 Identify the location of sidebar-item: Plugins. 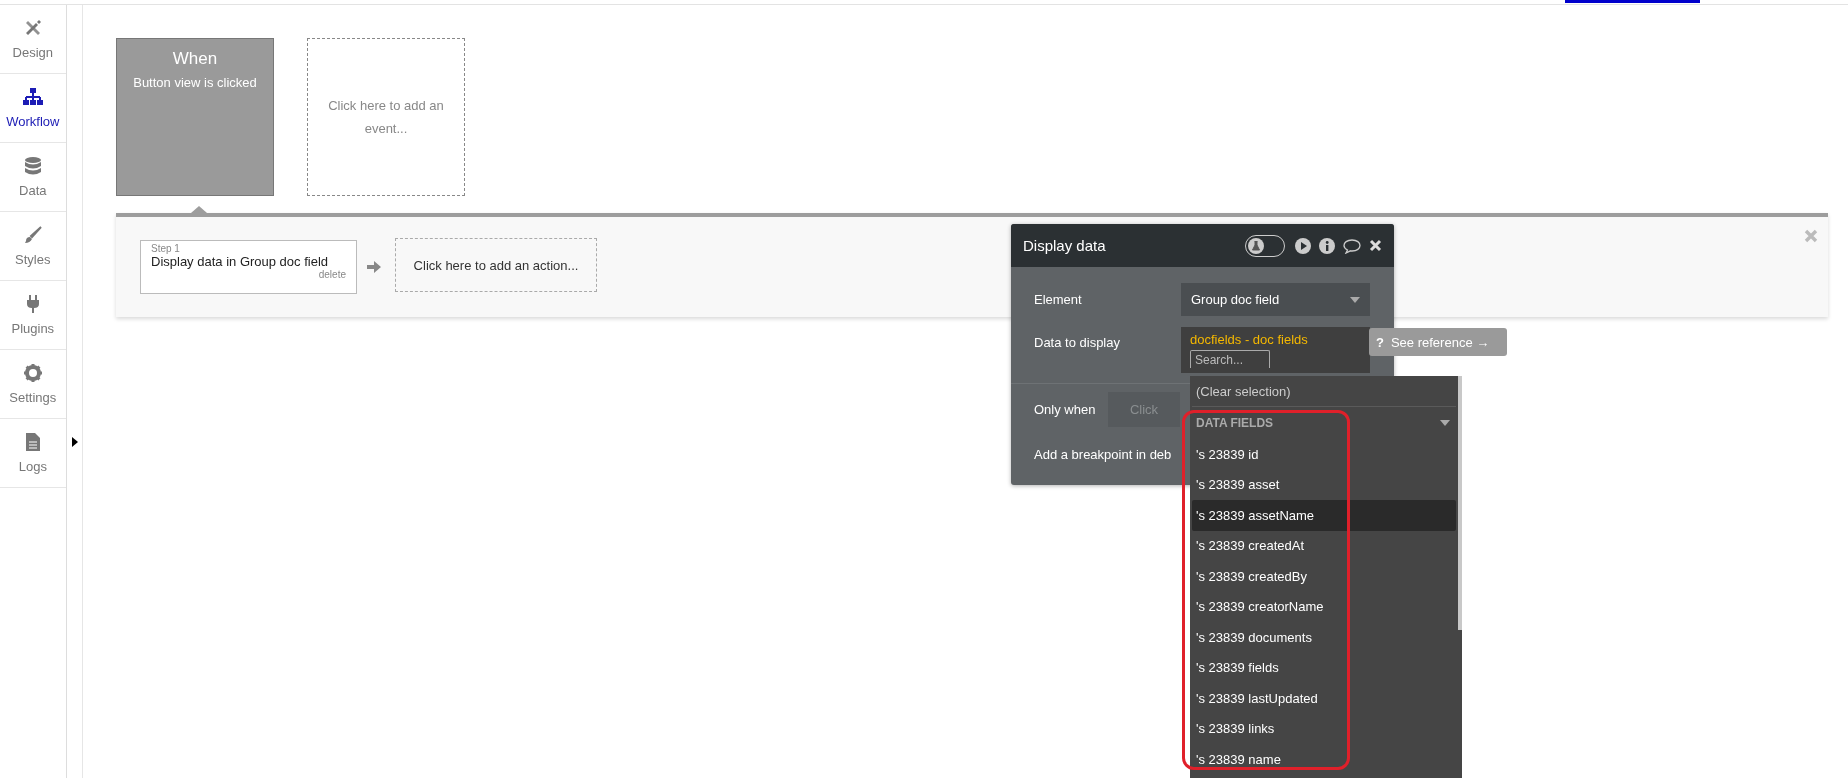
(33, 315).